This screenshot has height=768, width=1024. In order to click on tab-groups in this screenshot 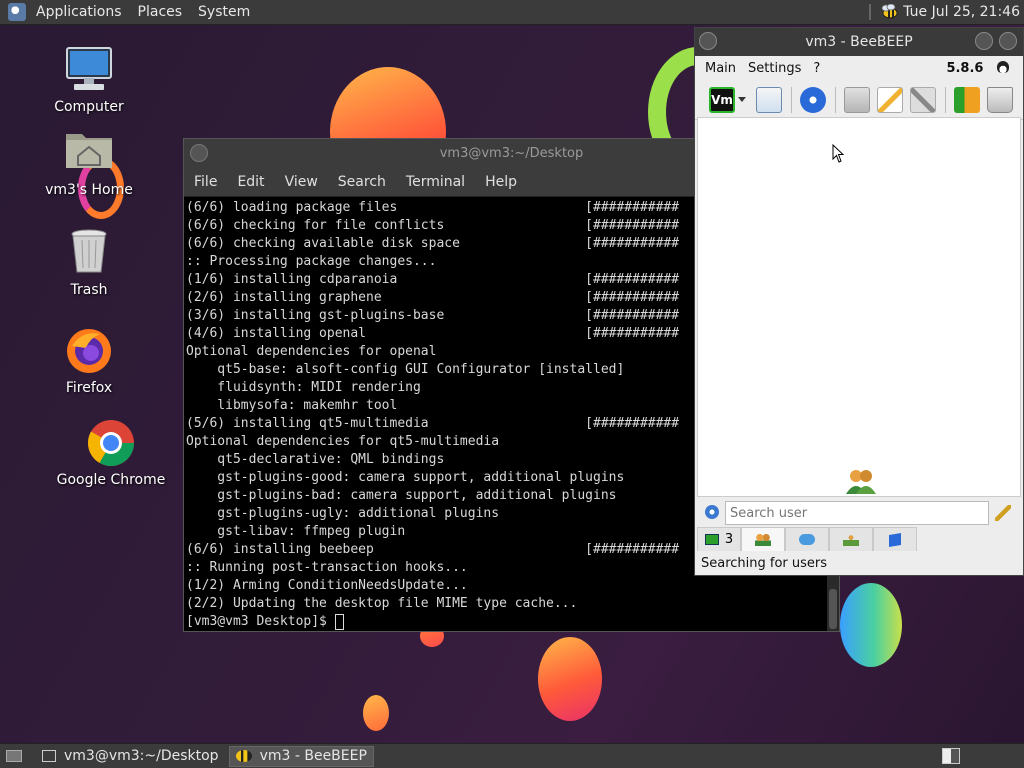, I will do `click(851, 539)`.